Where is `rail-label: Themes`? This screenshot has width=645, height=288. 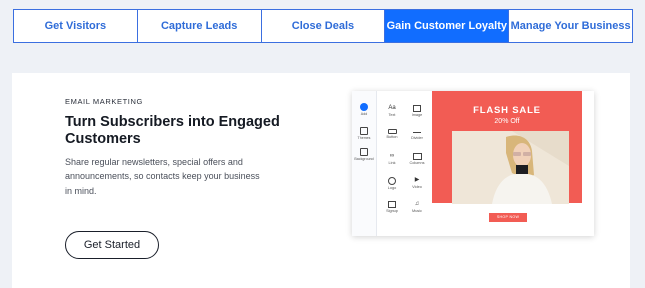
rail-label: Themes is located at coordinates (364, 138).